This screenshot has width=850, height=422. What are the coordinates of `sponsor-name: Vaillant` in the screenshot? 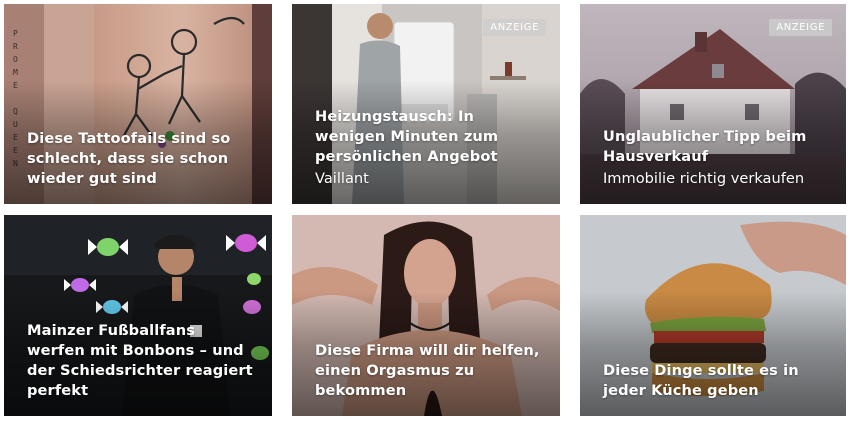 It's located at (342, 178).